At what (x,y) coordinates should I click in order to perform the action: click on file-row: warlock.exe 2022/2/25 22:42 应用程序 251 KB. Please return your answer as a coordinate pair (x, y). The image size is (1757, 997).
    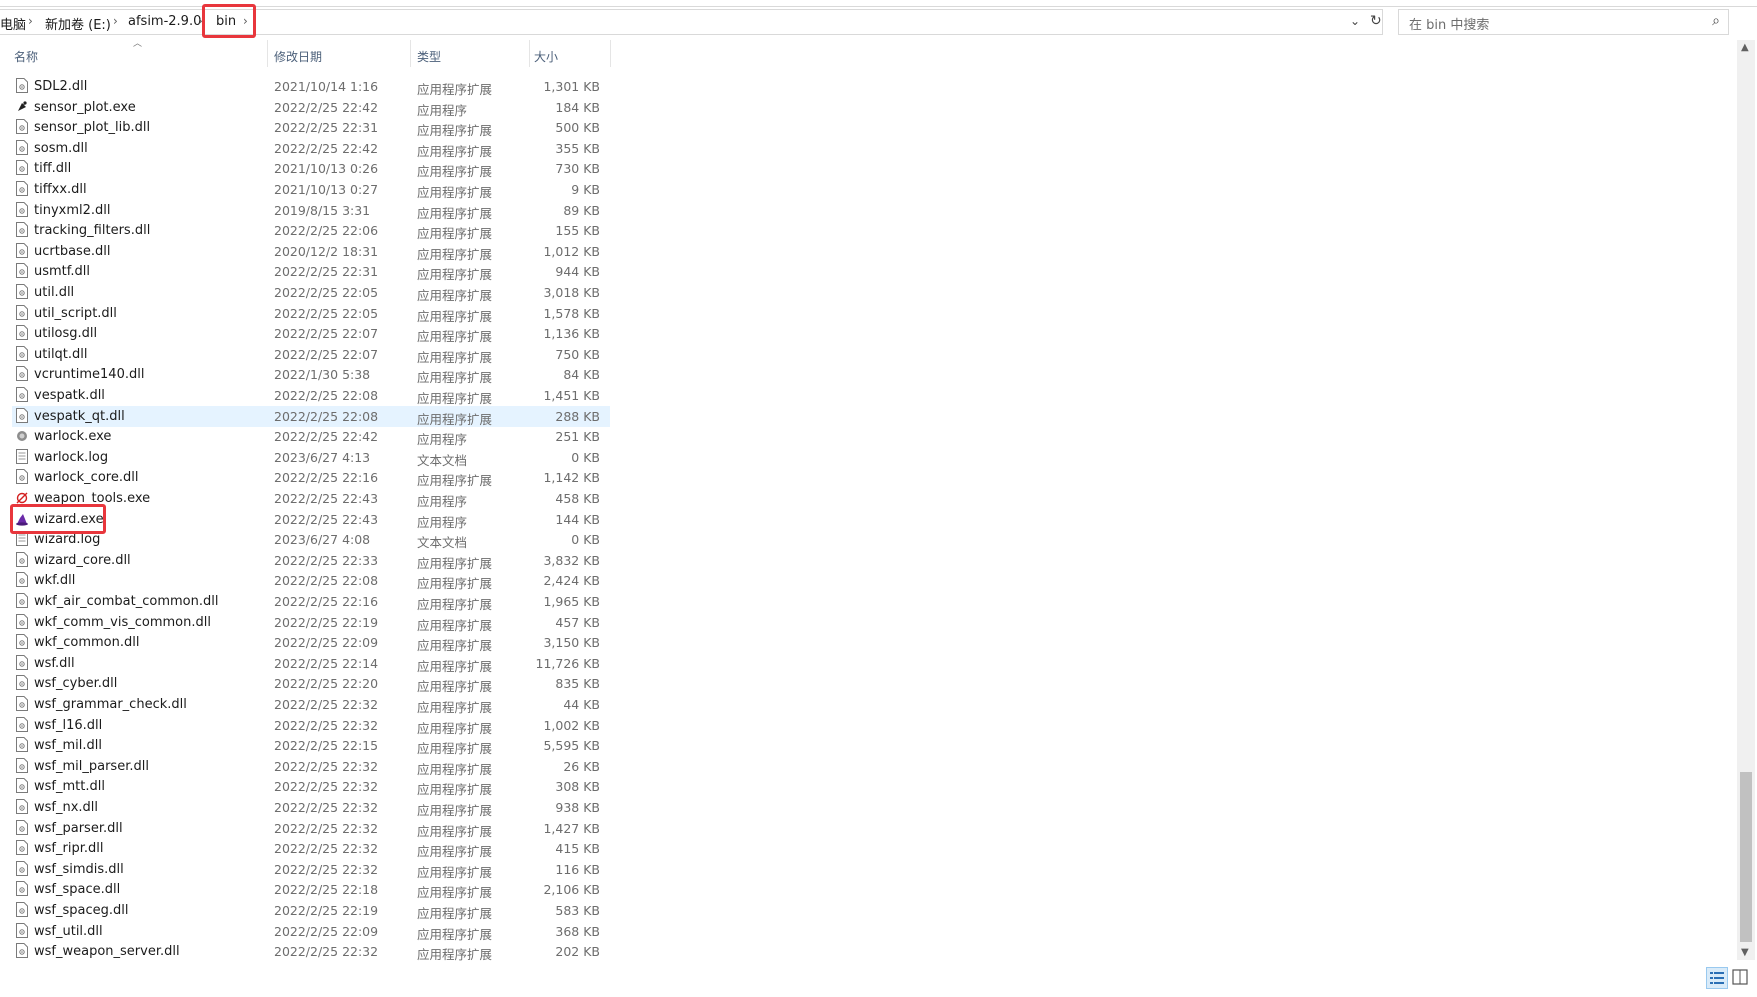
    Looking at the image, I should click on (311, 436).